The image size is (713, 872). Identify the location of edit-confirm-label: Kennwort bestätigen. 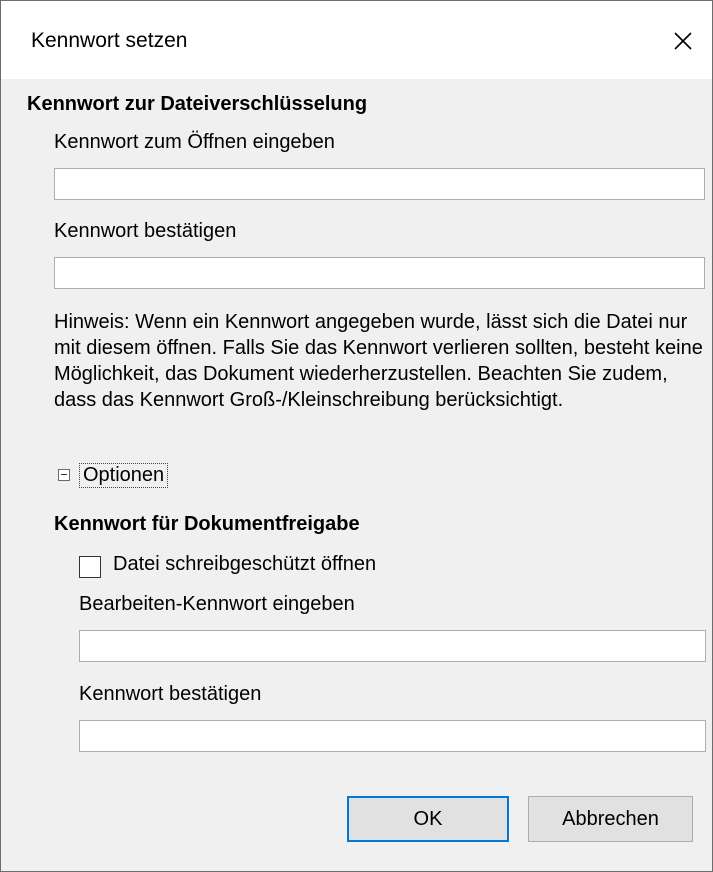
(170, 694).